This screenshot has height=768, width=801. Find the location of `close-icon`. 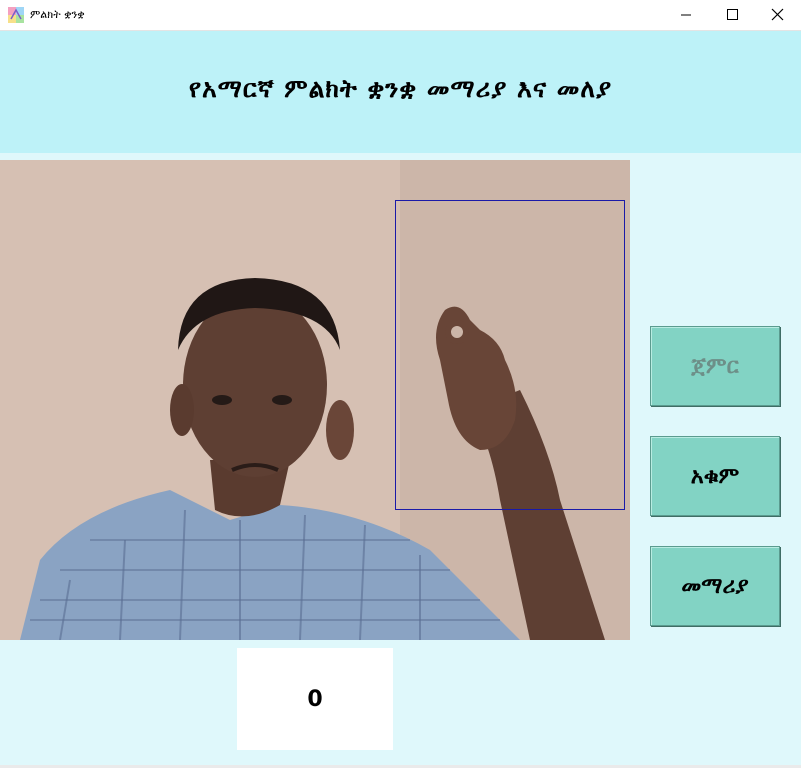

close-icon is located at coordinates (777, 14).